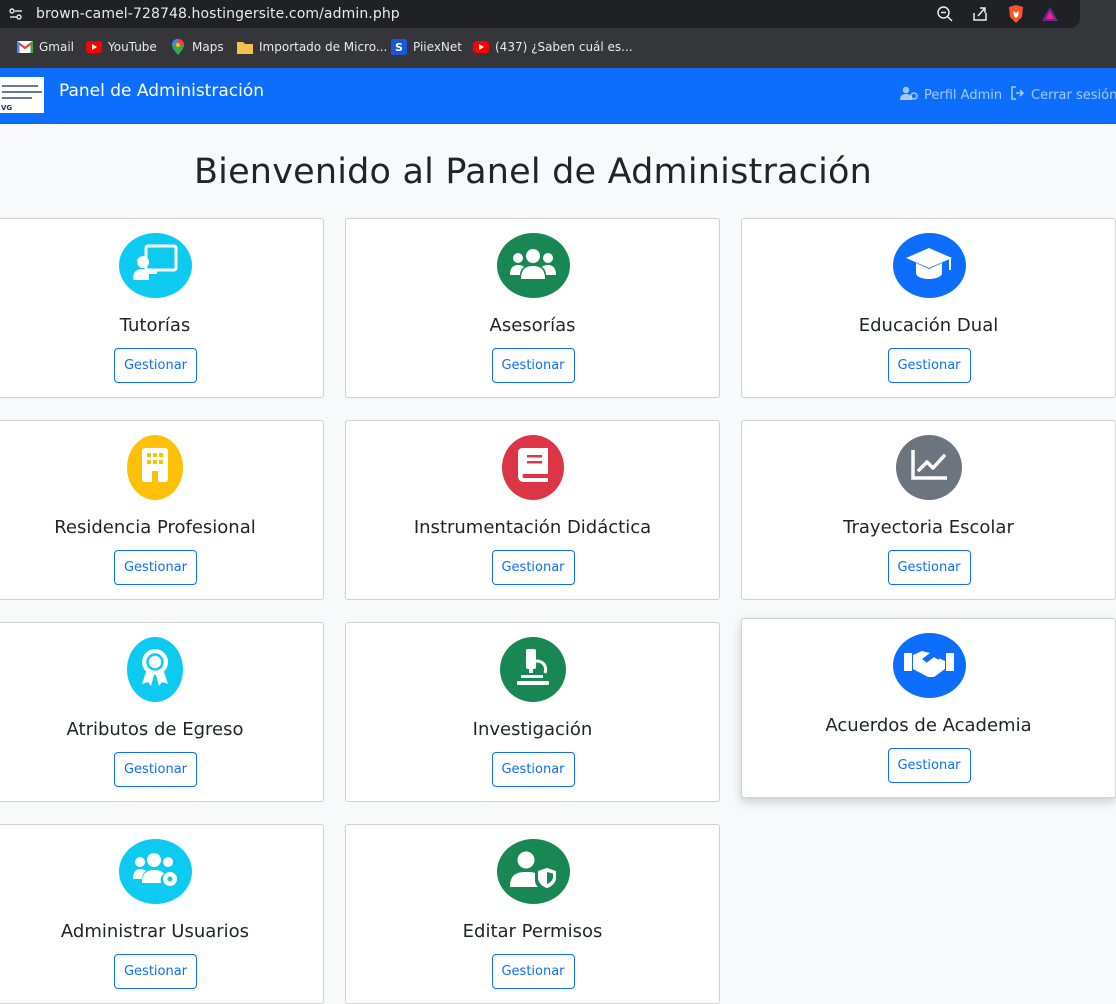  I want to click on chalkboard-teacher-icon, so click(155, 265).